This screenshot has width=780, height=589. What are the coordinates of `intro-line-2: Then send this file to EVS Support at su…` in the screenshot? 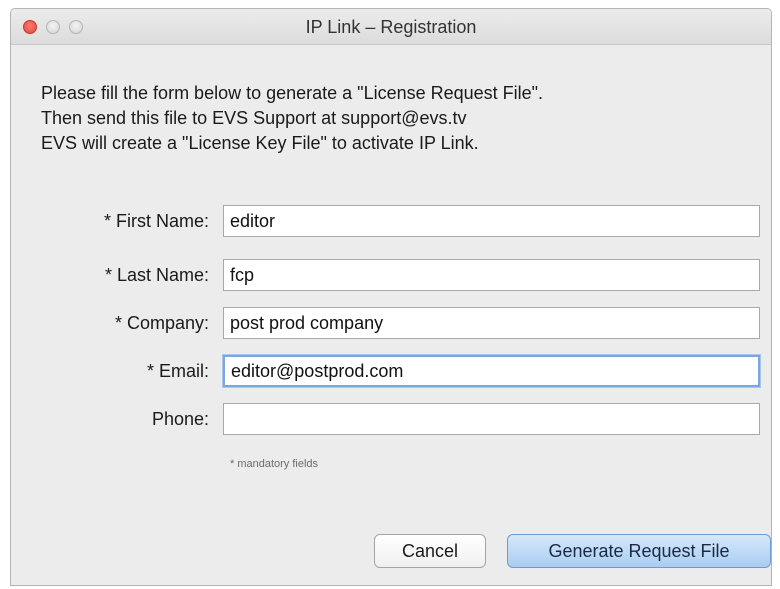 It's located at (254, 118).